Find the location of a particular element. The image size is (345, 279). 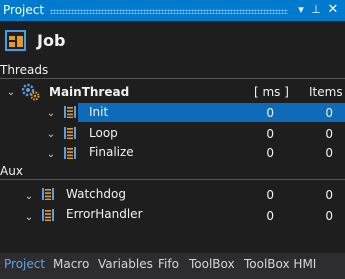

tab-project: Project is located at coordinates (24, 264).